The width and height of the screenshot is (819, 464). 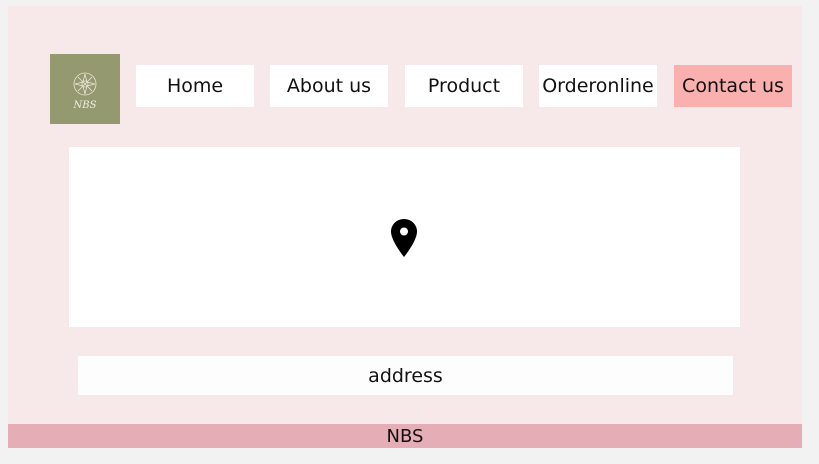 What do you see at coordinates (329, 86) in the screenshot?
I see `nav-about-button: About us` at bounding box center [329, 86].